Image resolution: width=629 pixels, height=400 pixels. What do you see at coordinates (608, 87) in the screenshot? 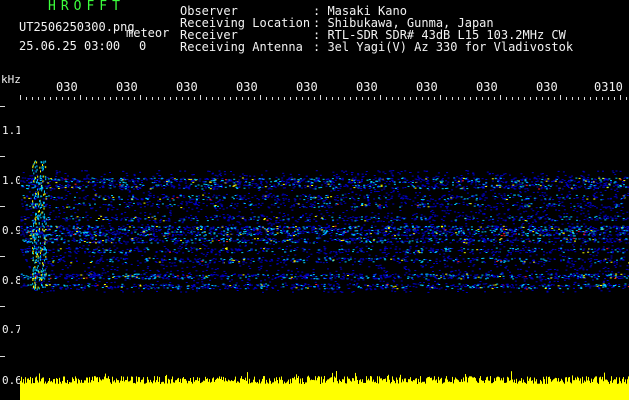
I see `x-axis-label: 0310` at bounding box center [608, 87].